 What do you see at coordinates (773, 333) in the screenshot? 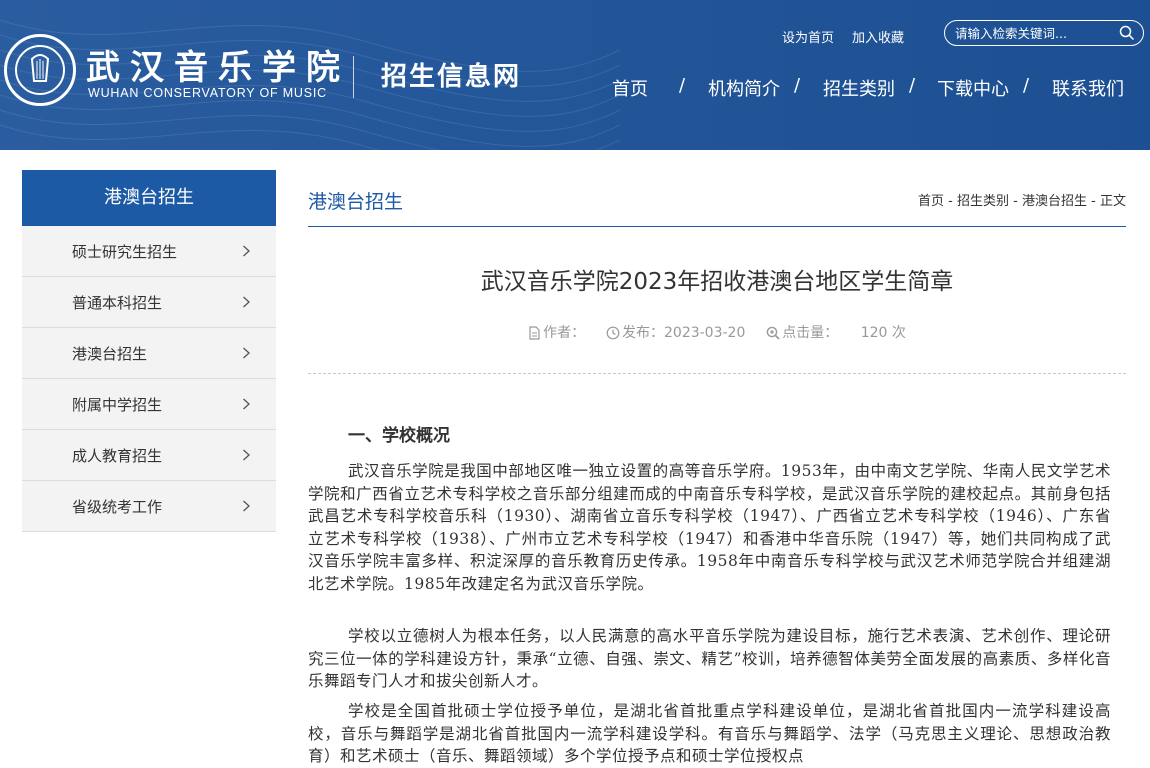
I see `view-count-icon` at bounding box center [773, 333].